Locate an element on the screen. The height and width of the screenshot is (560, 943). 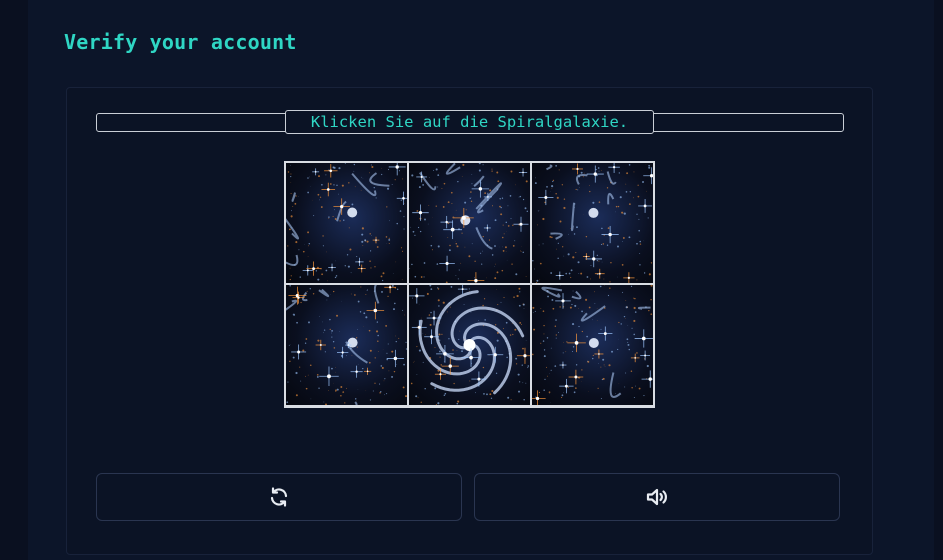
speaker-icon is located at coordinates (656, 497).